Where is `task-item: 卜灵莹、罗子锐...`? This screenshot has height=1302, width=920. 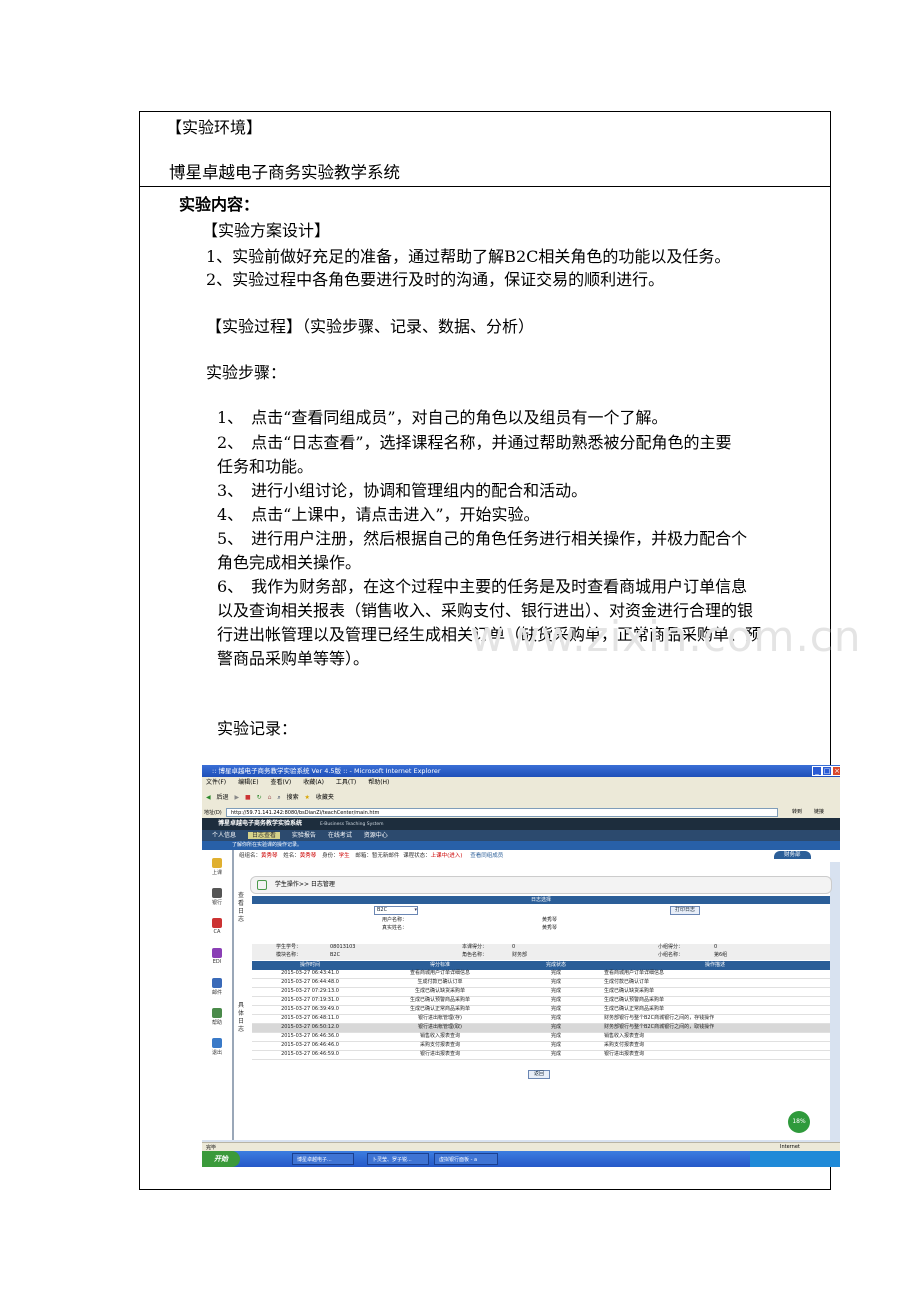 task-item: 卜灵莹、罗子锐... is located at coordinates (398, 1159).